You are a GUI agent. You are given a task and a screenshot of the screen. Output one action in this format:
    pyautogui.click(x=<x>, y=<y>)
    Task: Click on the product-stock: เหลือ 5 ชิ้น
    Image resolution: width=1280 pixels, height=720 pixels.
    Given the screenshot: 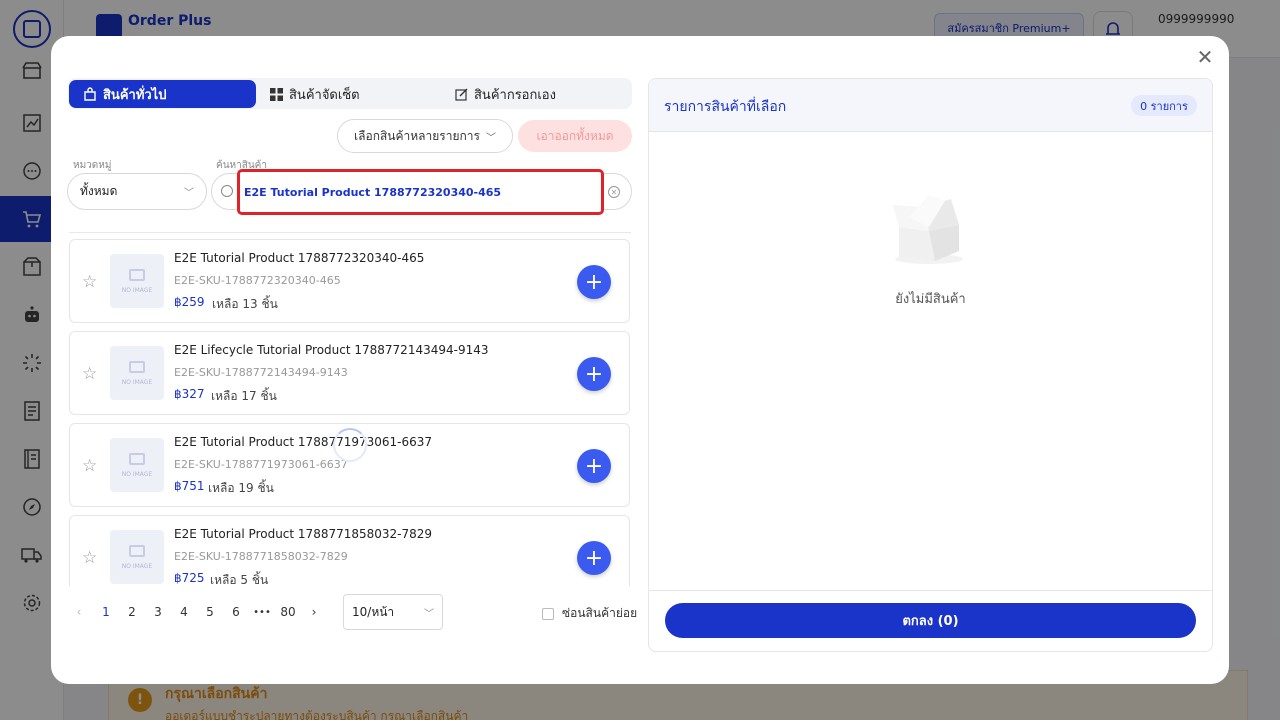 What is the action you would take?
    pyautogui.click(x=239, y=579)
    